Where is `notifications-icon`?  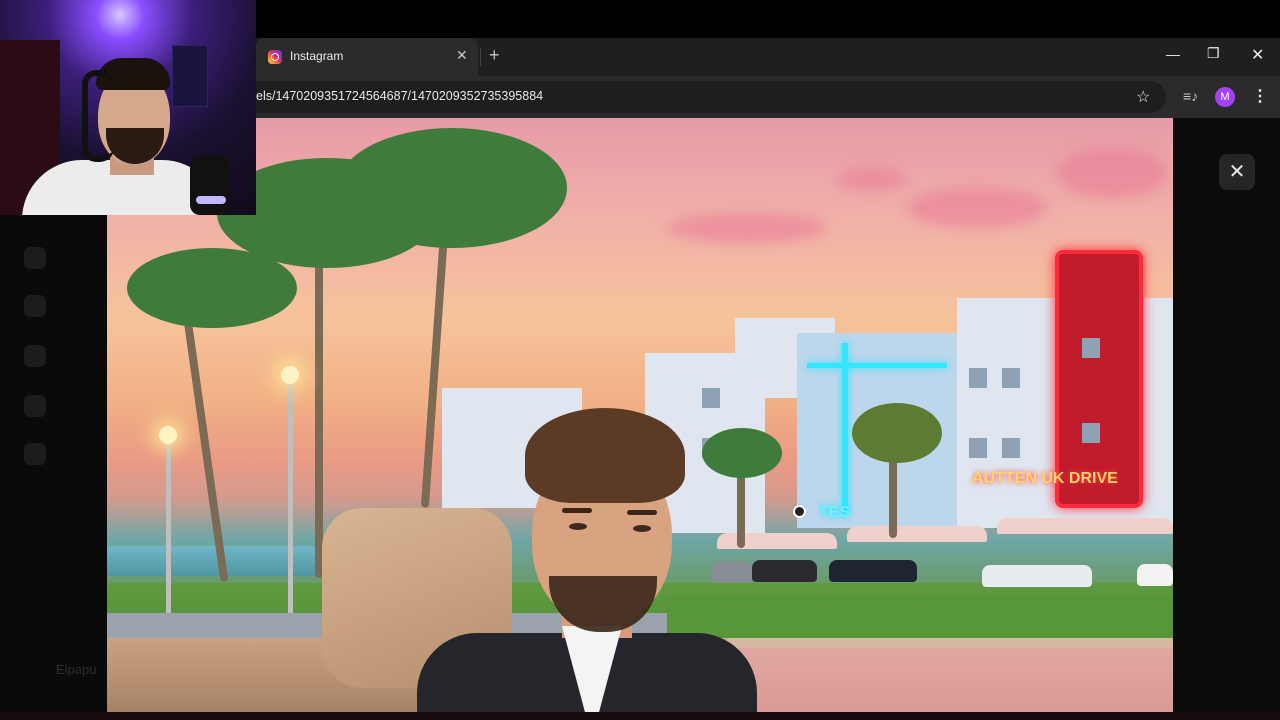 notifications-icon is located at coordinates (35, 356).